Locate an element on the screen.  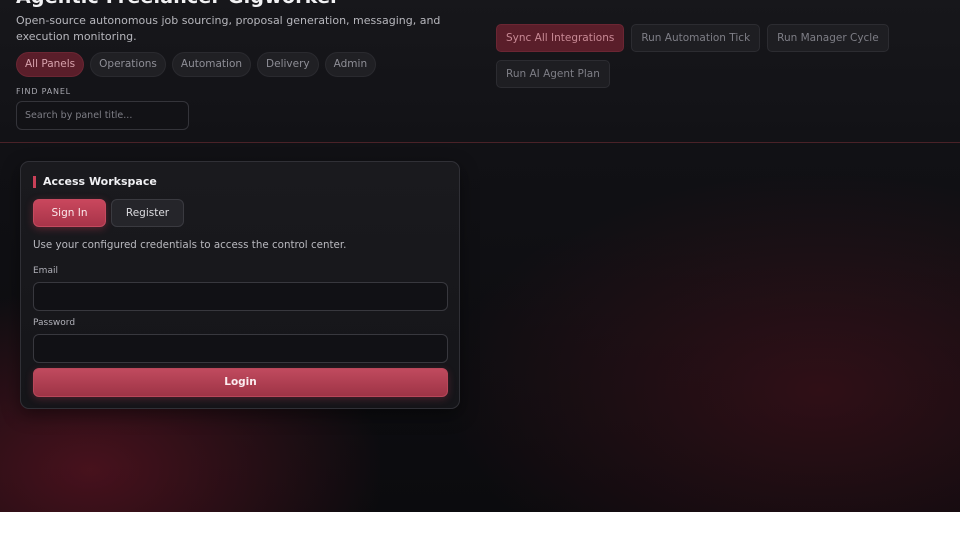
email-label: Email is located at coordinates (45, 271).